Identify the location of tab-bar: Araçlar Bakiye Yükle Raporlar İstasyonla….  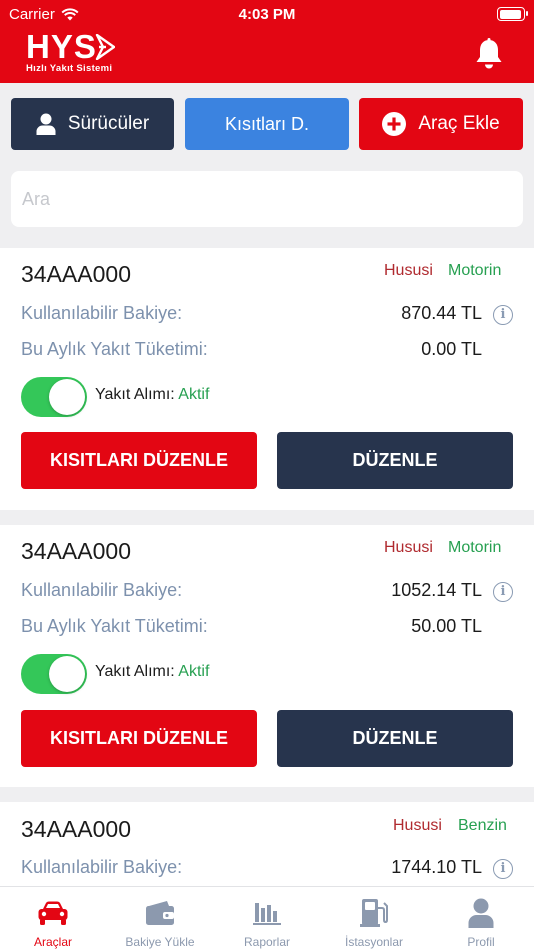
(267, 918).